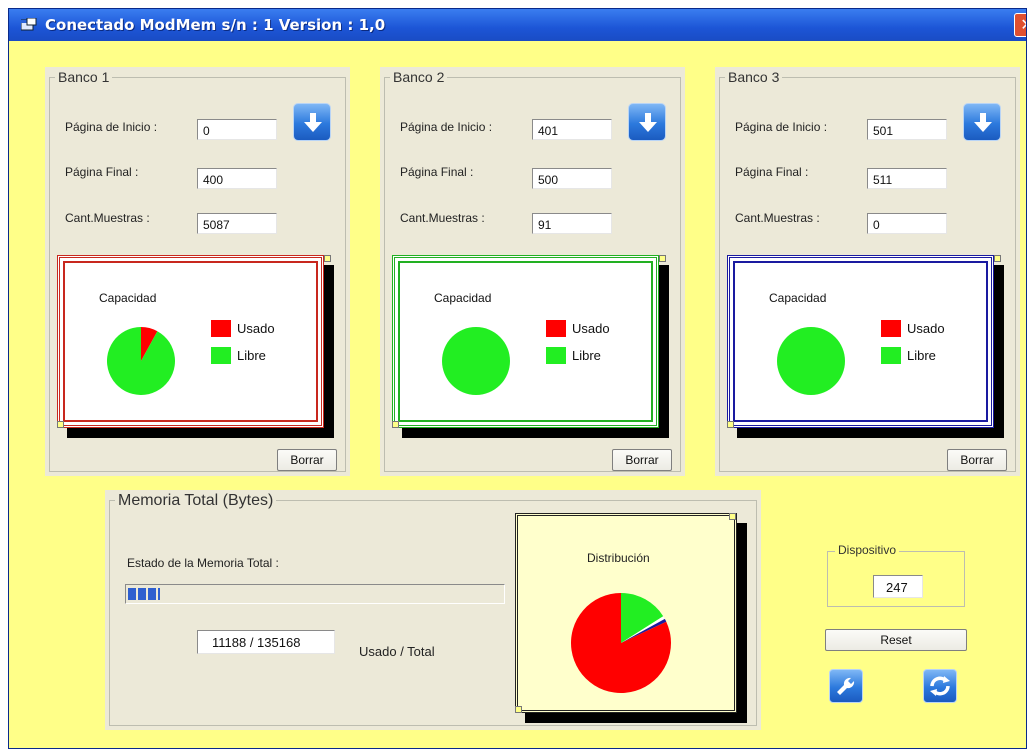  Describe the element at coordinates (144, 594) in the screenshot. I see `memory-progress-fill` at that location.